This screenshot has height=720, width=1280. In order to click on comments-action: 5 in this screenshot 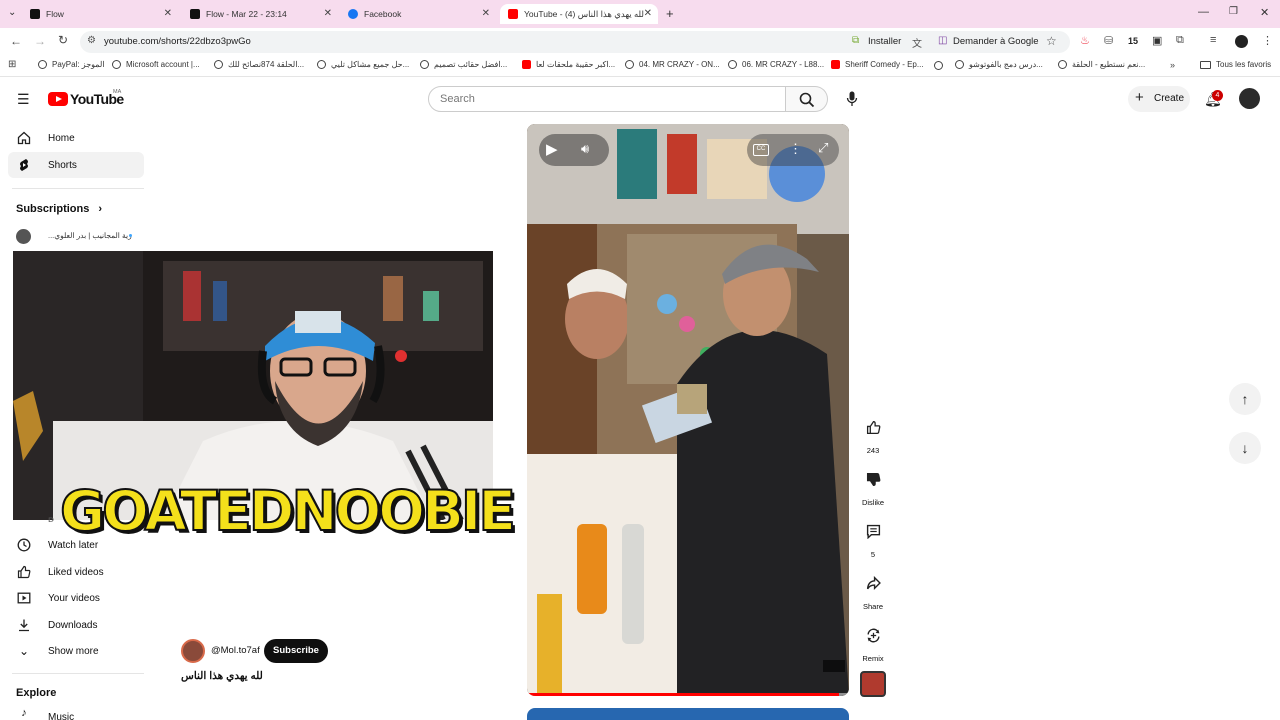, I will do `click(873, 538)`.